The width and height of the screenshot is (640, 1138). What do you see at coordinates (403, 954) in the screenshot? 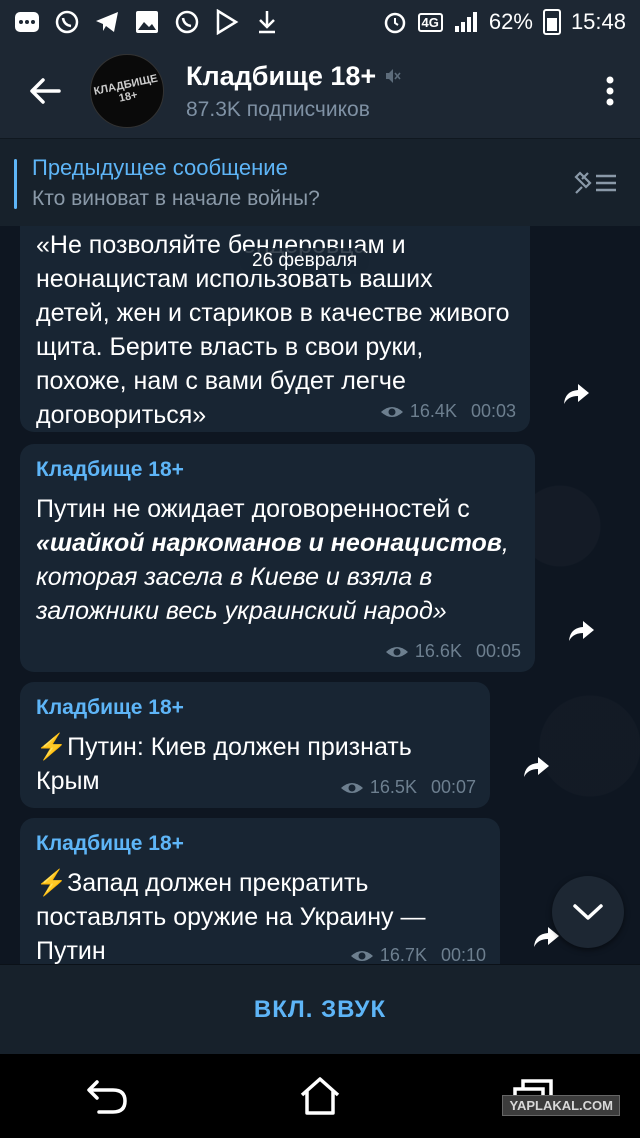
I see `views-count: 16.7K` at bounding box center [403, 954].